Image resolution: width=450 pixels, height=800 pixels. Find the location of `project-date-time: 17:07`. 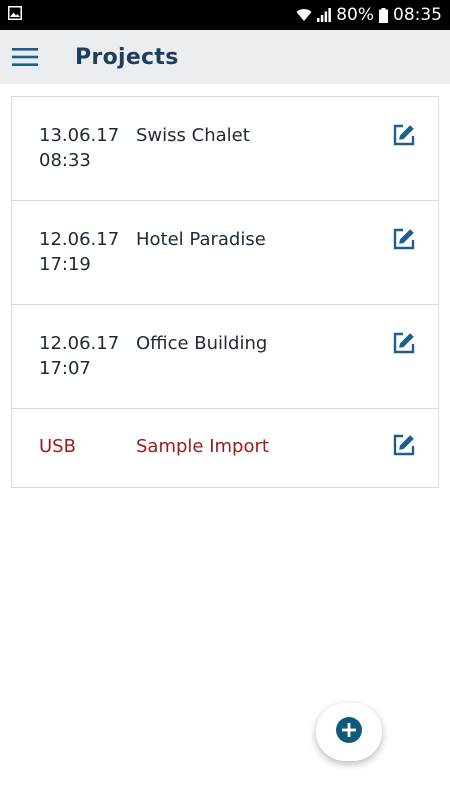

project-date-time: 17:07 is located at coordinates (65, 368).